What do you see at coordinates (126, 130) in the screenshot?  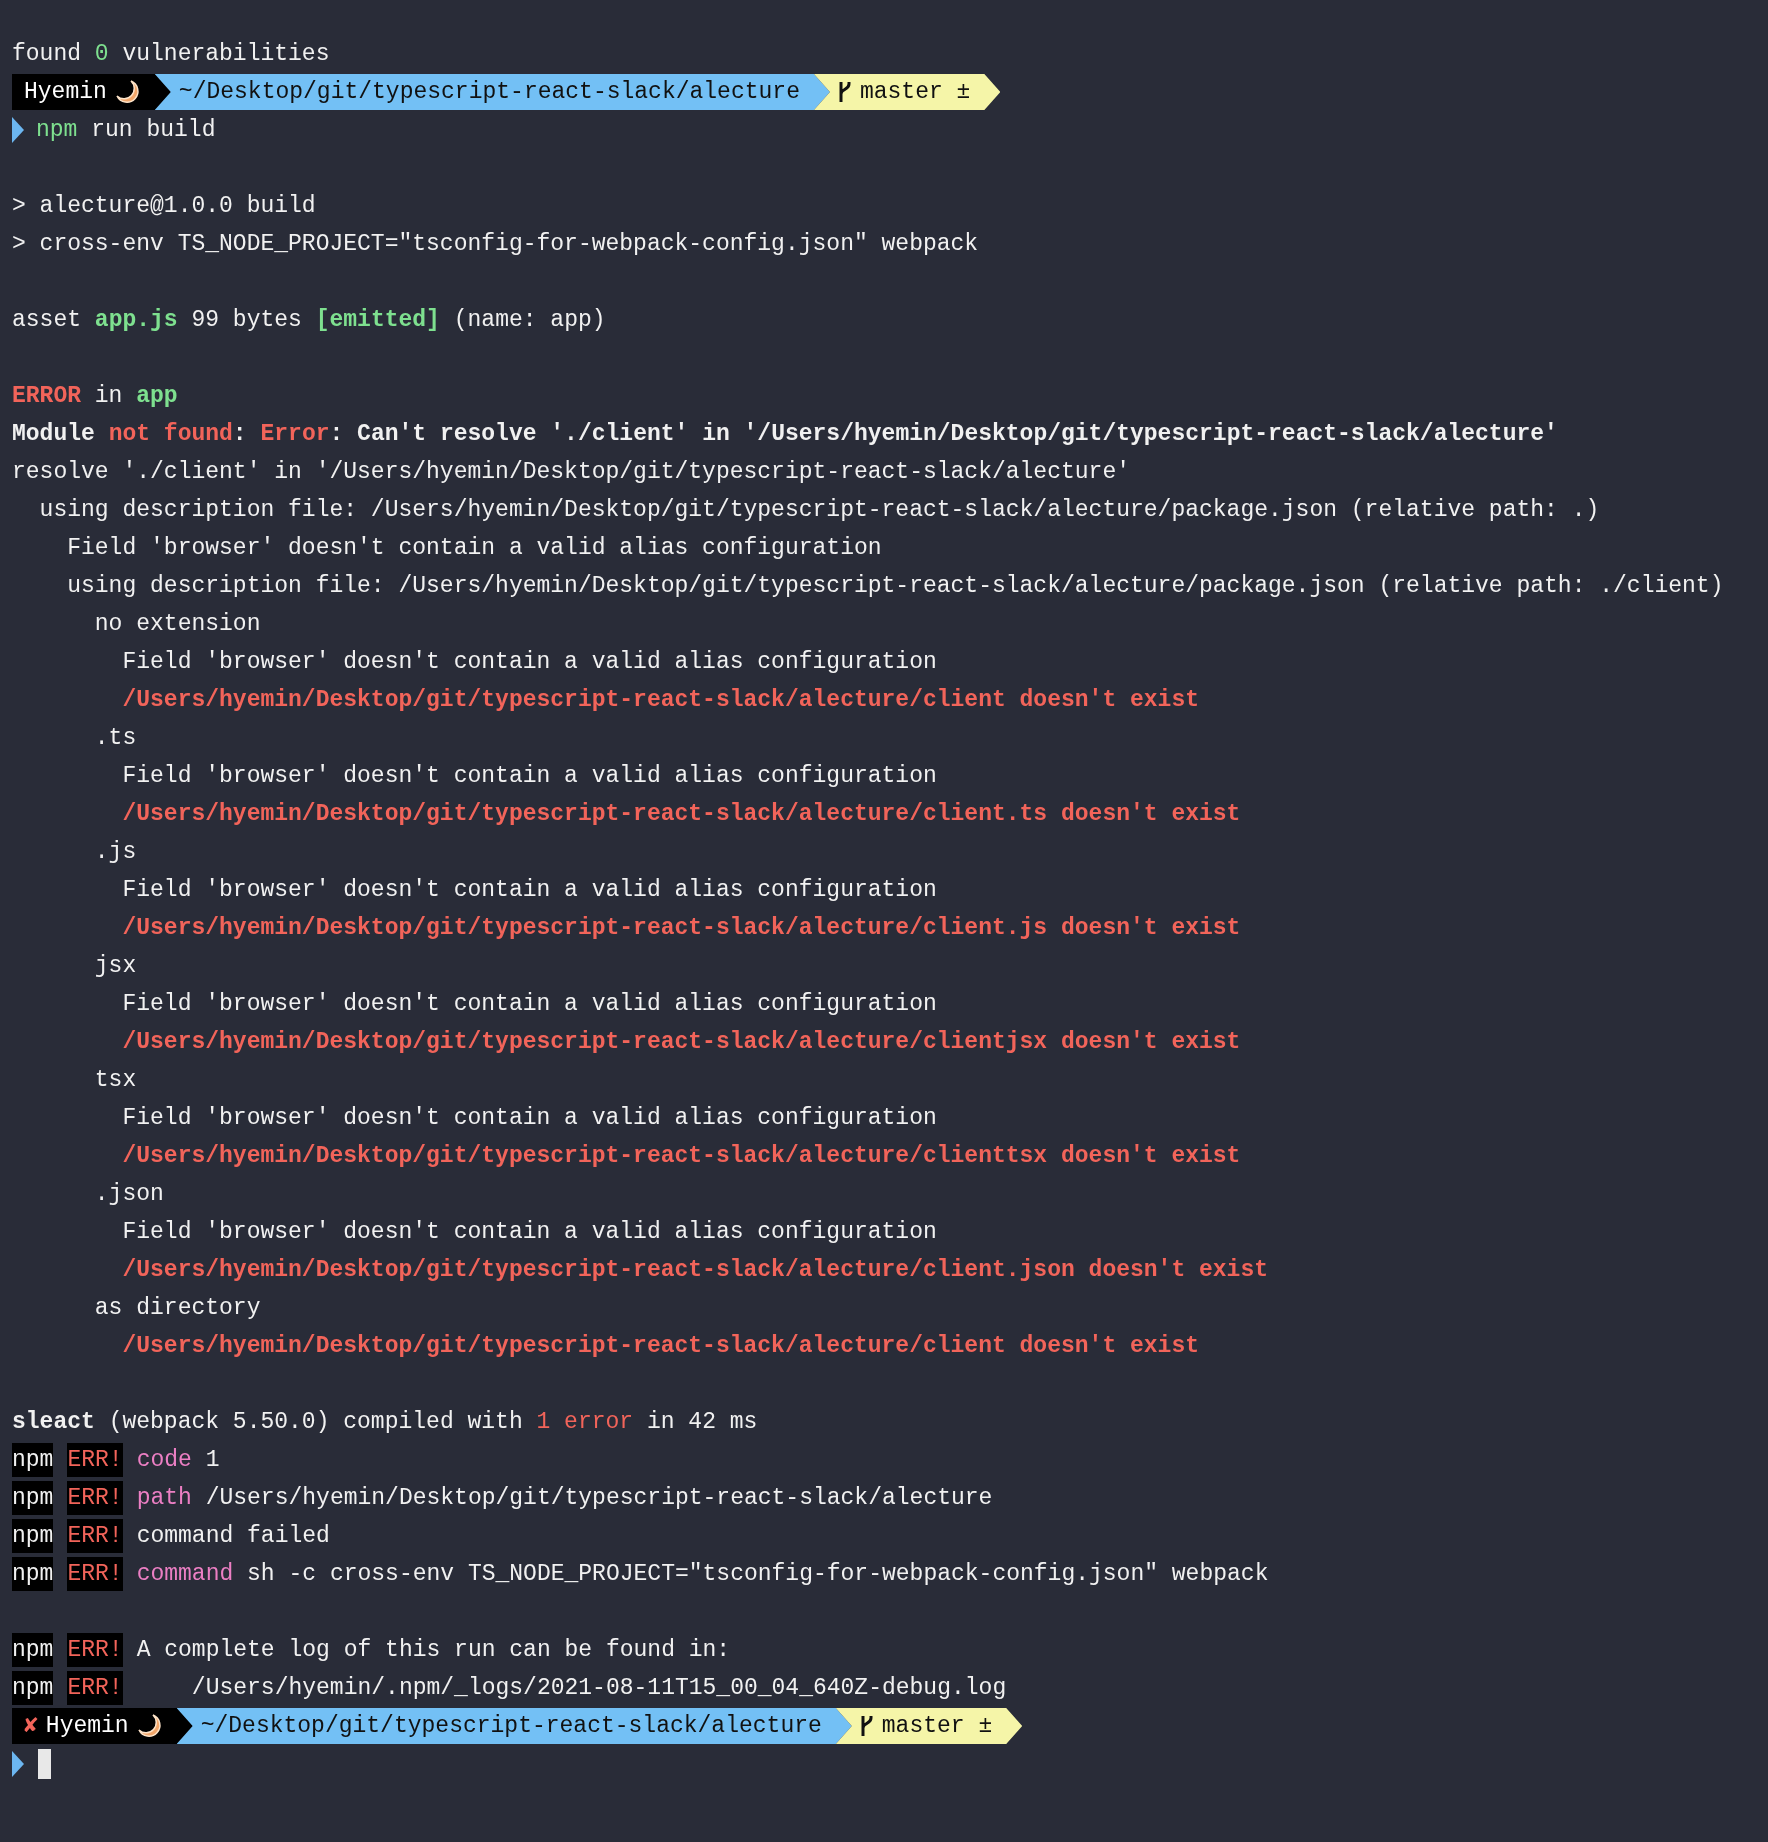 I see `command-text: npm run build` at bounding box center [126, 130].